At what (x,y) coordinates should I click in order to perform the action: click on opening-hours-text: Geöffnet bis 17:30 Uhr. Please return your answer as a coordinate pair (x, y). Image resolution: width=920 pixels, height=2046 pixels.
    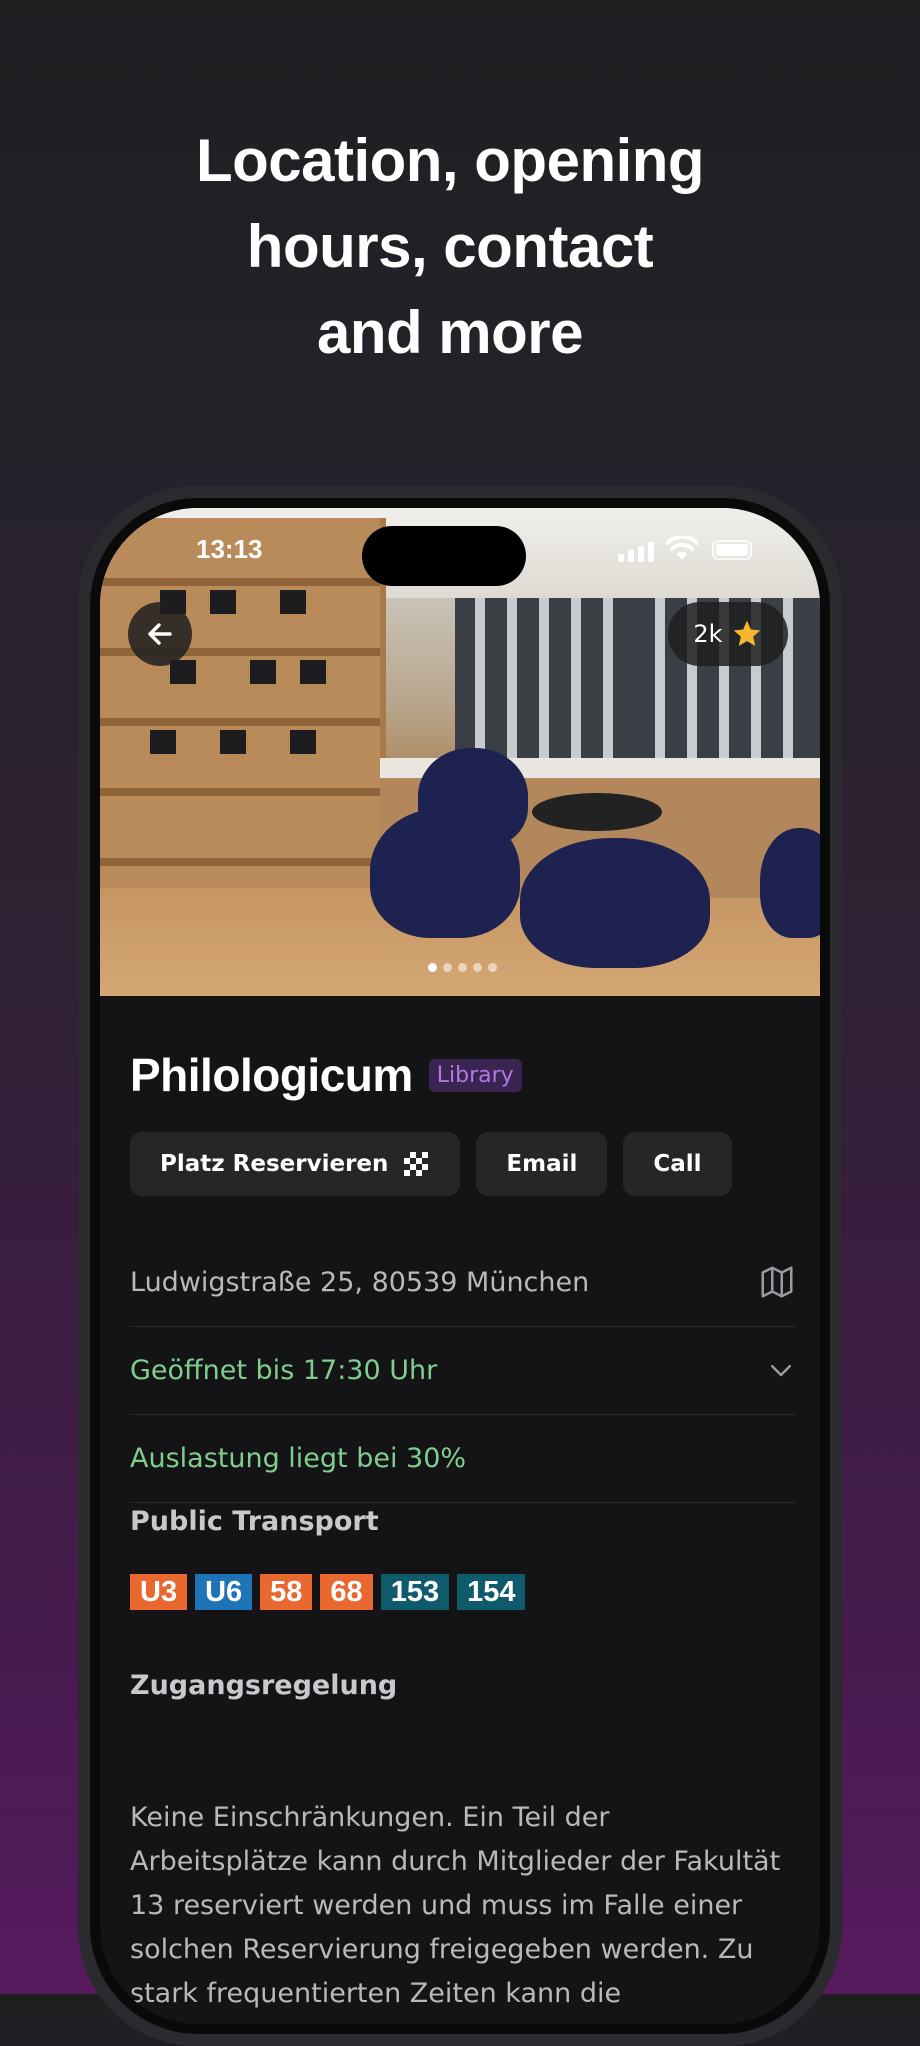
    Looking at the image, I should click on (284, 1370).